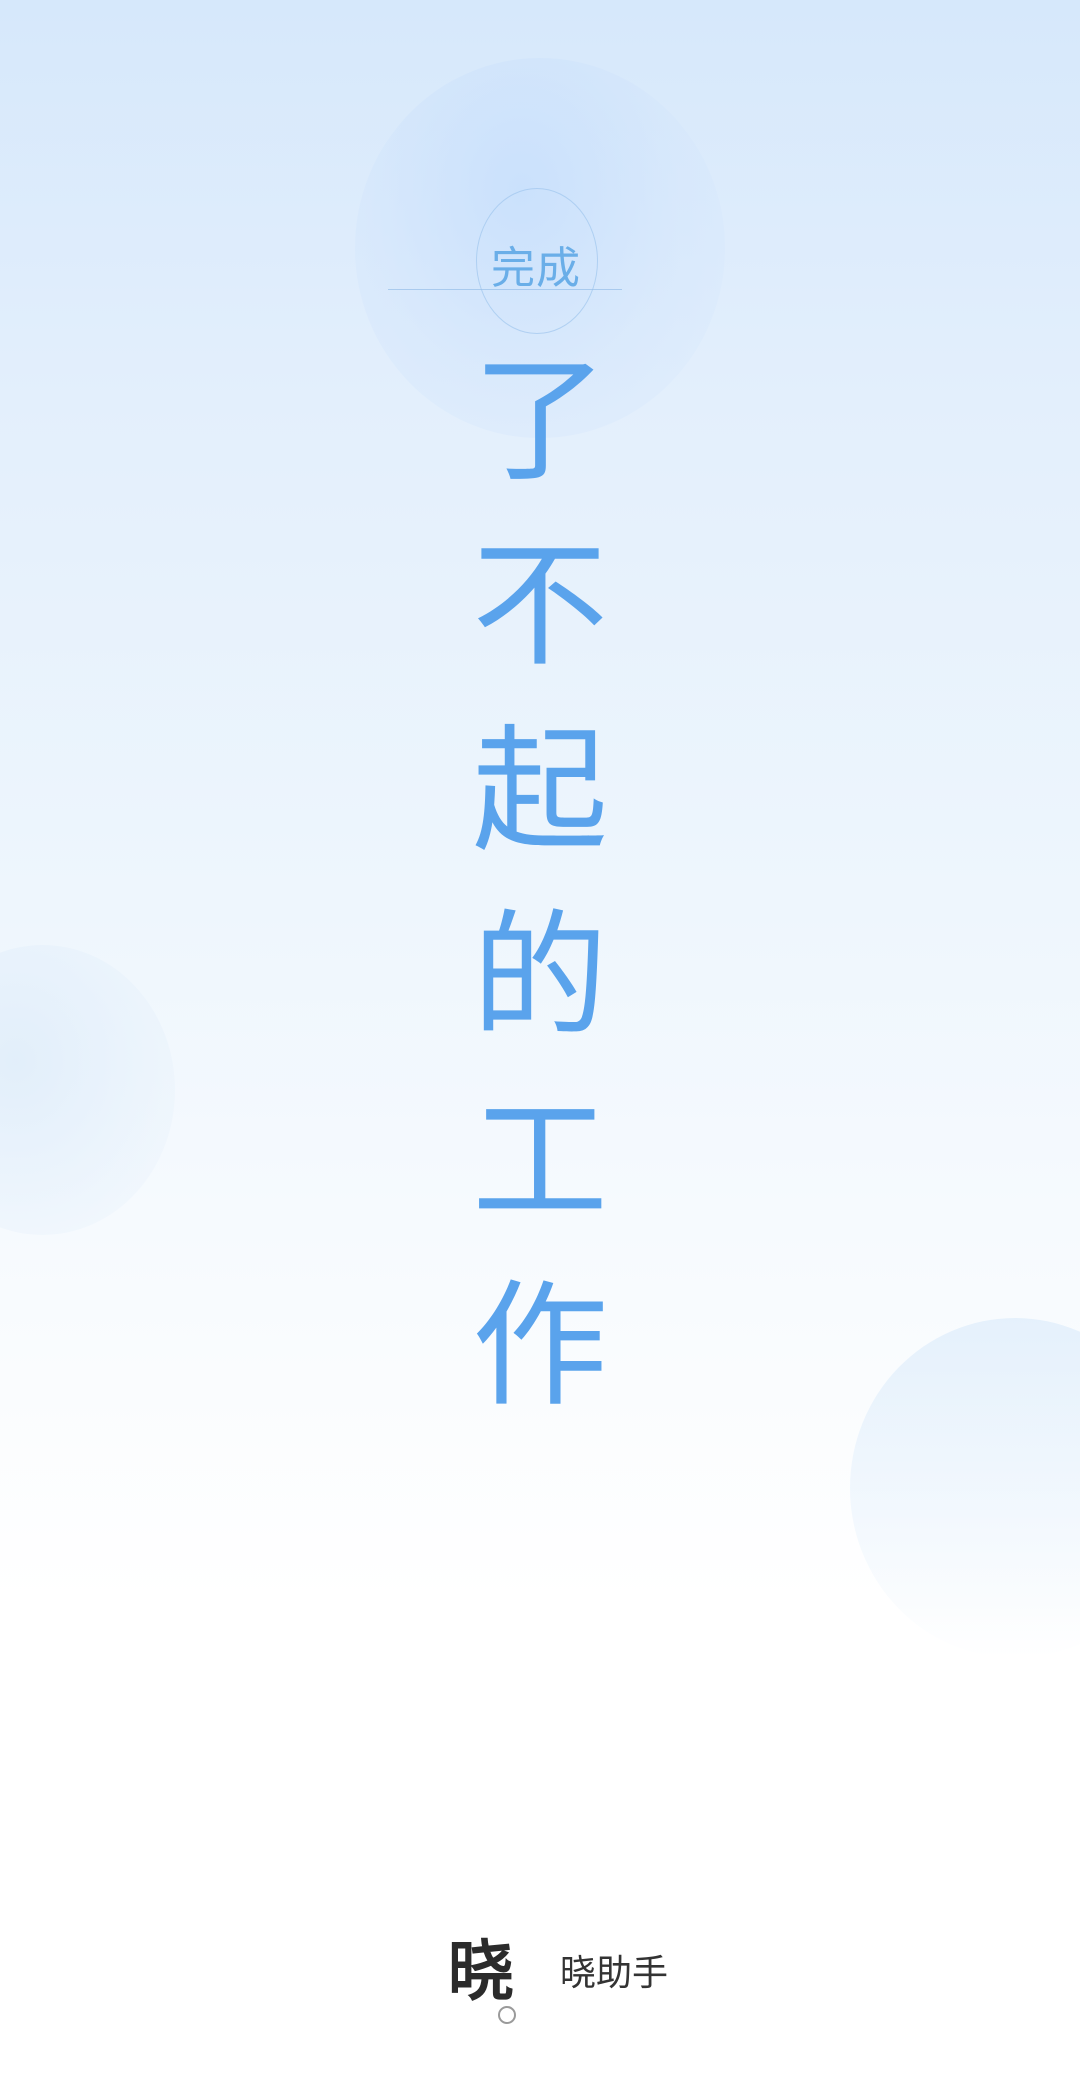 Image resolution: width=1080 pixels, height=2099 pixels. What do you see at coordinates (536, 268) in the screenshot?
I see `badge-label: 完成` at bounding box center [536, 268].